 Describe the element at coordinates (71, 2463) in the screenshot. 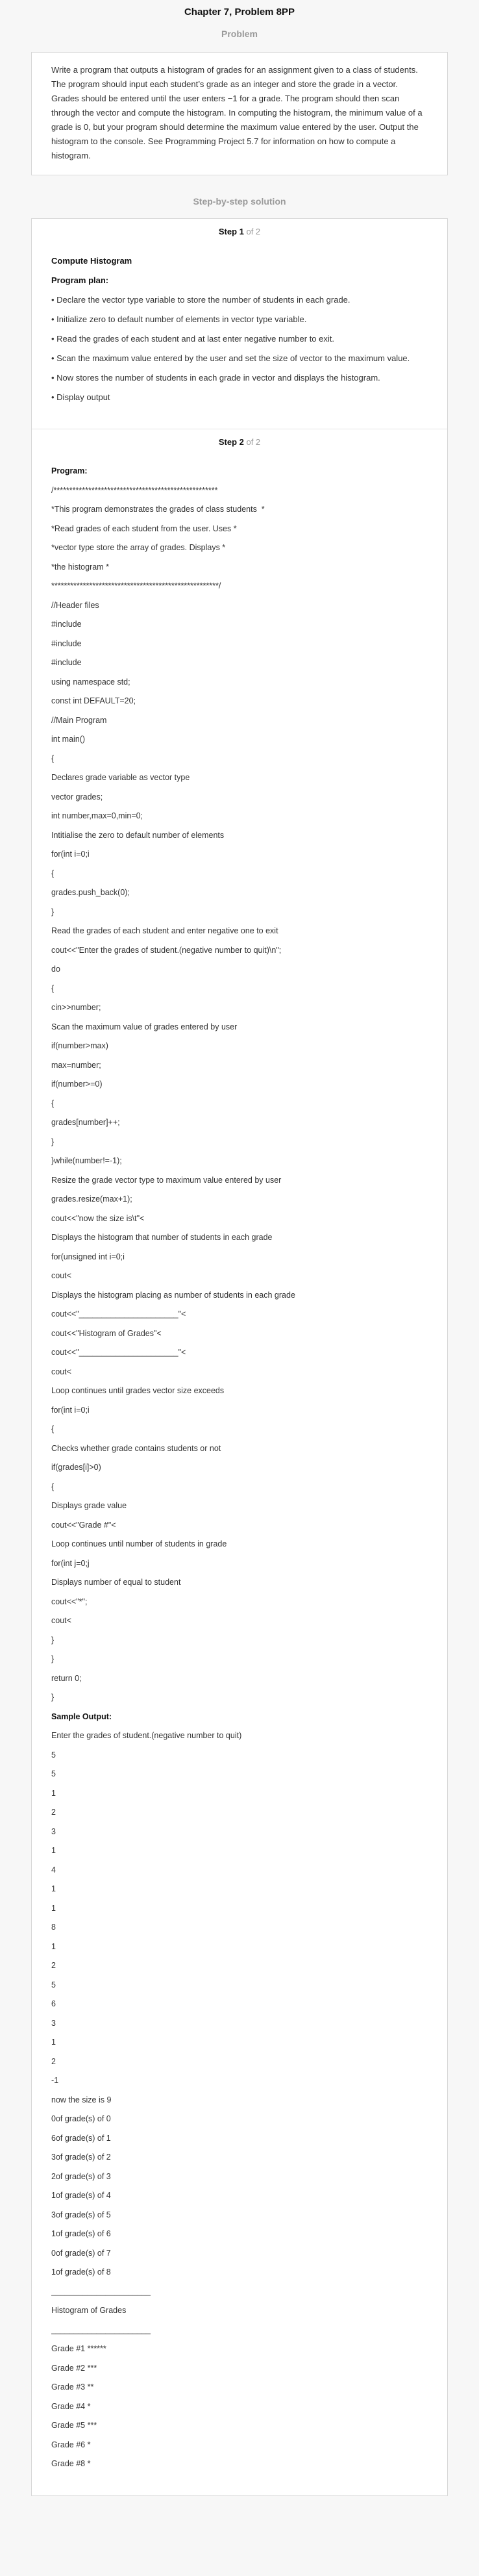

I see `program-line: Grade #8 *` at that location.